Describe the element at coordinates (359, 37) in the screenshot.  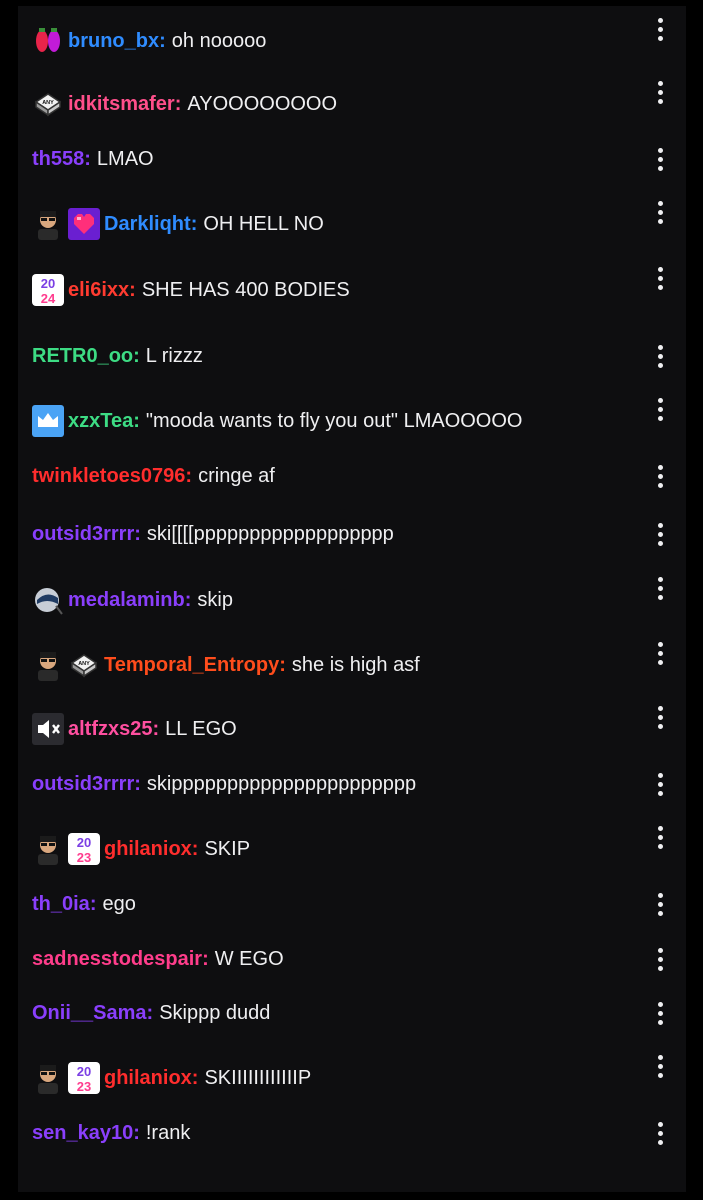
I see `chat-message: bruno_bx: oh nooooo` at that location.